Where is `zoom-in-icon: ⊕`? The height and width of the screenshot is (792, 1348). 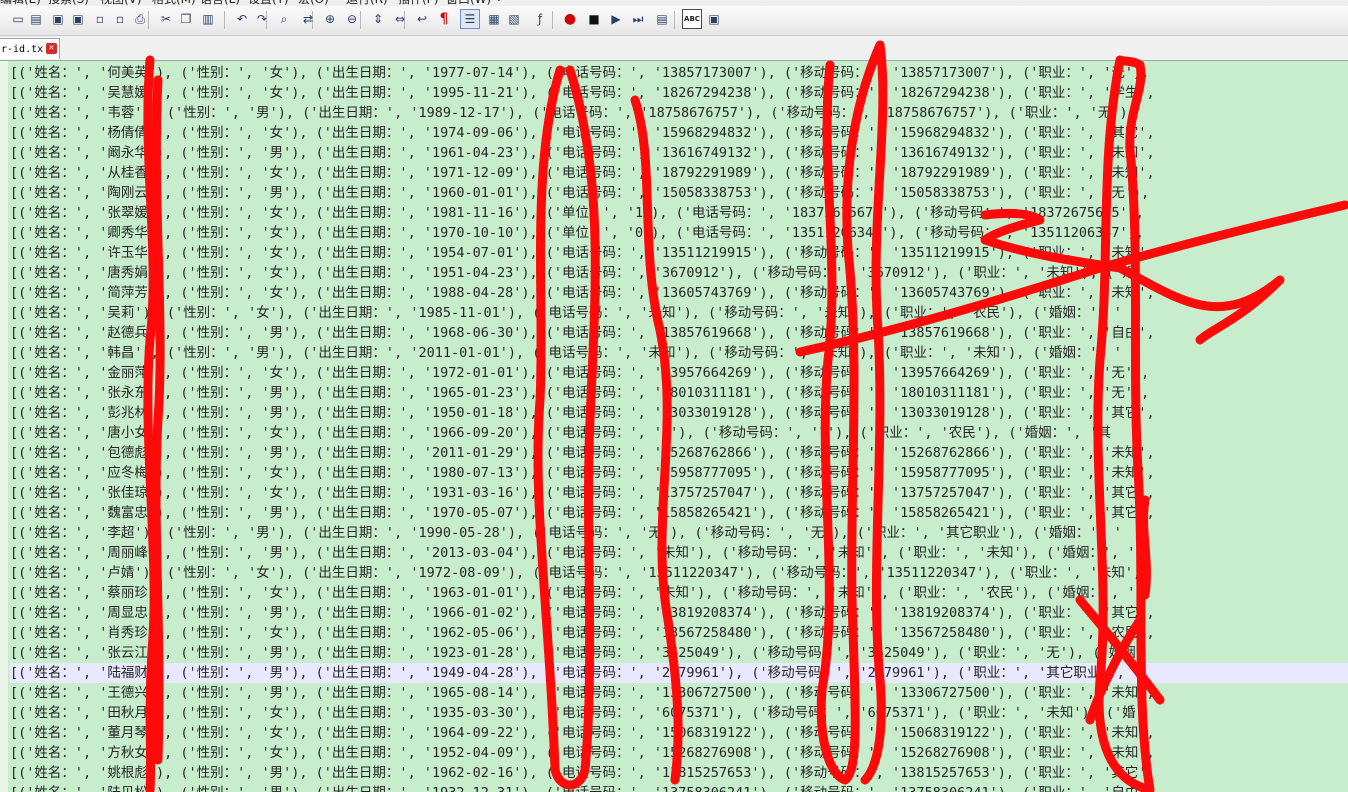 zoom-in-icon: ⊕ is located at coordinates (330, 19).